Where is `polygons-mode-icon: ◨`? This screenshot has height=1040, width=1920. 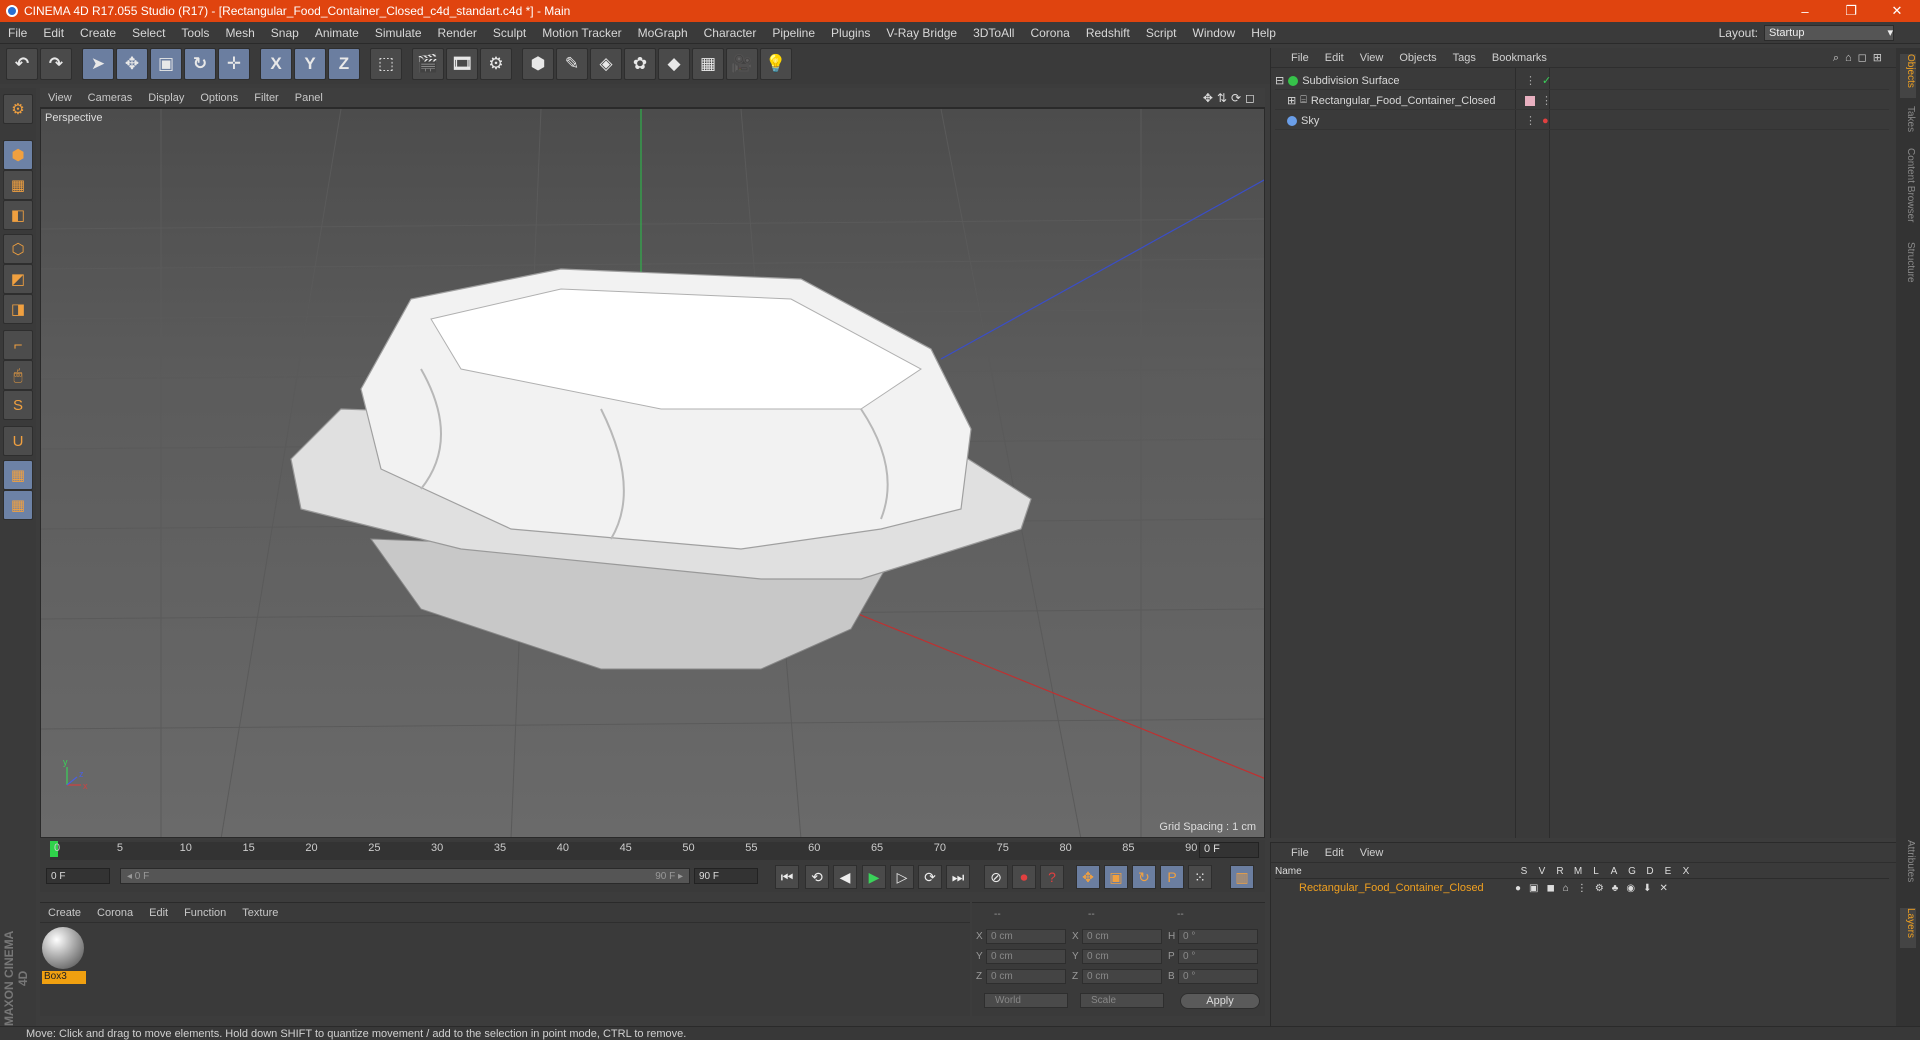
polygons-mode-icon: ◨ is located at coordinates (18, 309).